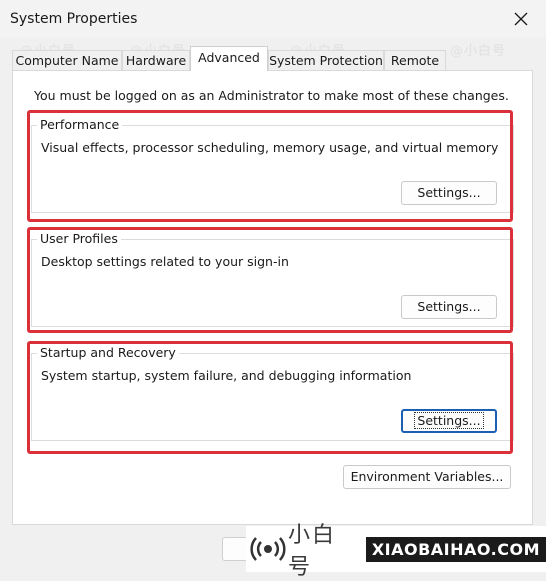 The image size is (546, 581). What do you see at coordinates (311, 551) in the screenshot?
I see `watermark-chinese: 小白号` at bounding box center [311, 551].